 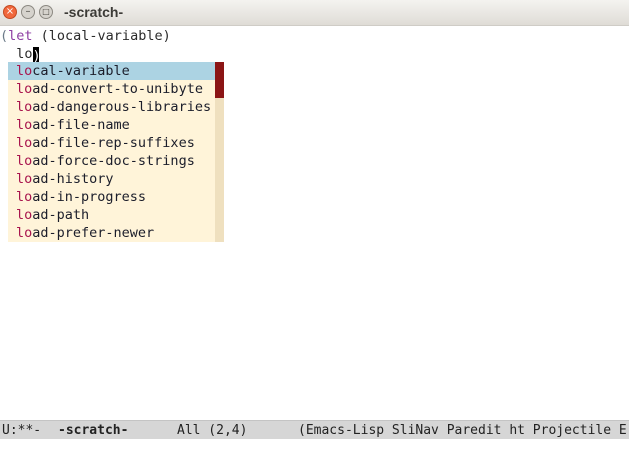 What do you see at coordinates (20, 36) in the screenshot?
I see `let-keyword: let` at bounding box center [20, 36].